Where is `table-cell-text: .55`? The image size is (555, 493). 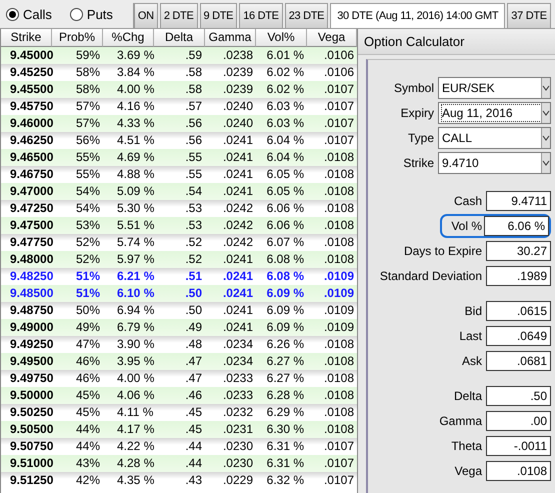 table-cell-text: .55 is located at coordinates (193, 157).